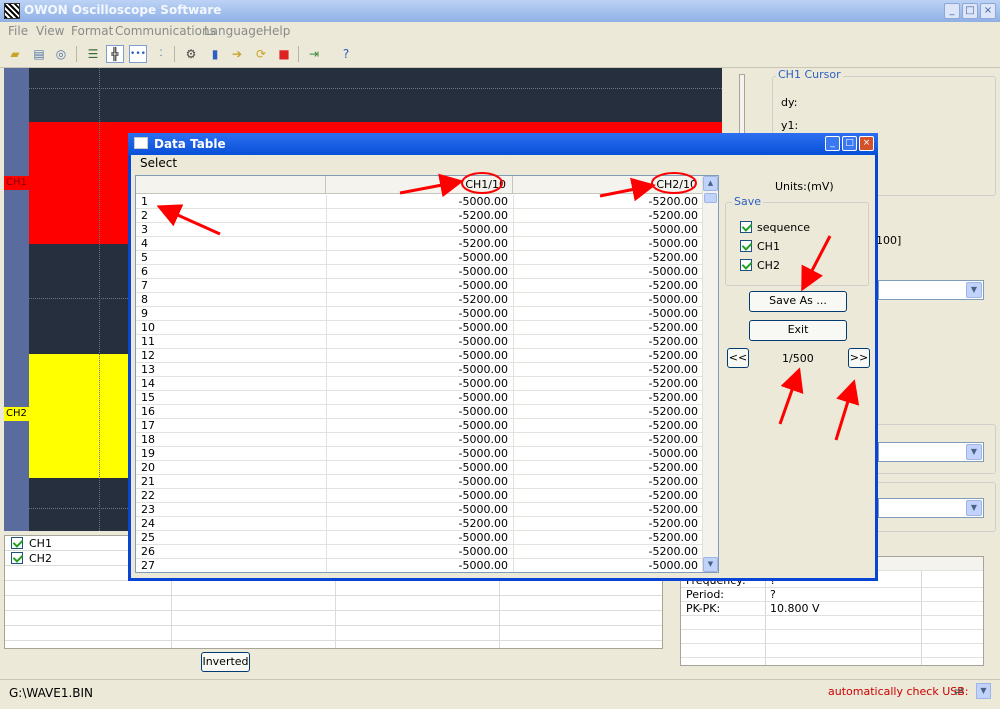 This screenshot has height=709, width=1000. I want to click on menu-file: File, so click(18, 31).